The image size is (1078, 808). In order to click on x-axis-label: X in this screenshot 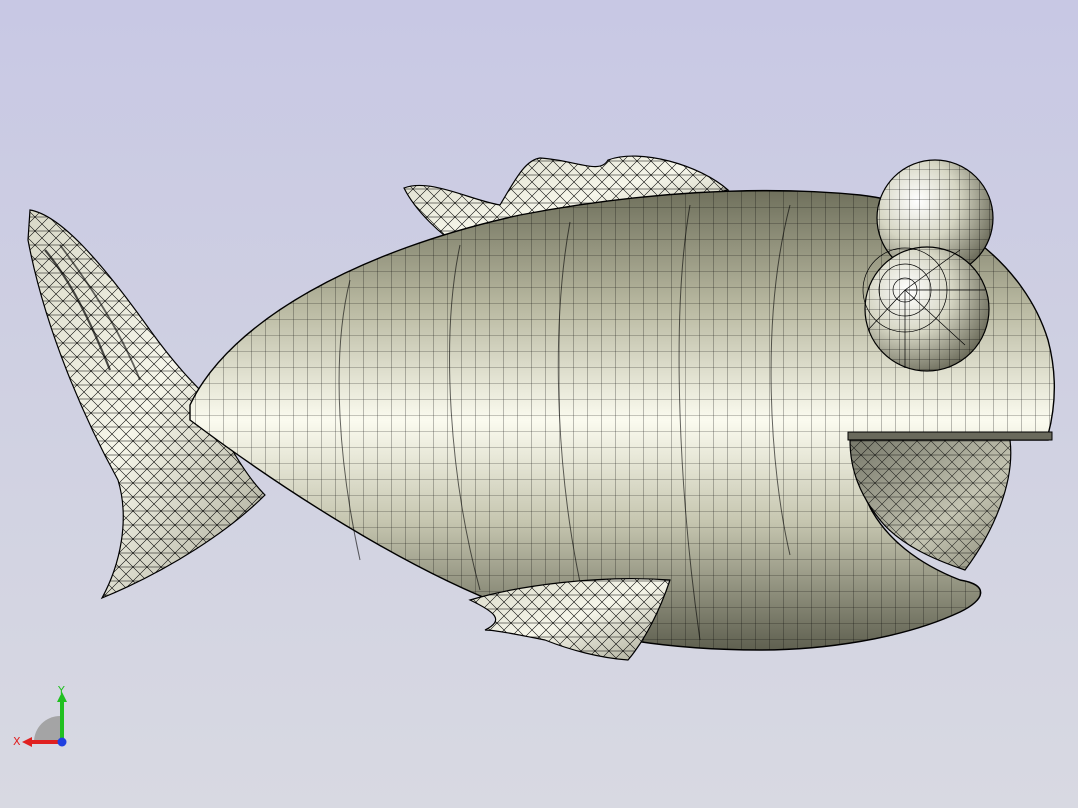, I will do `click(17, 741)`.